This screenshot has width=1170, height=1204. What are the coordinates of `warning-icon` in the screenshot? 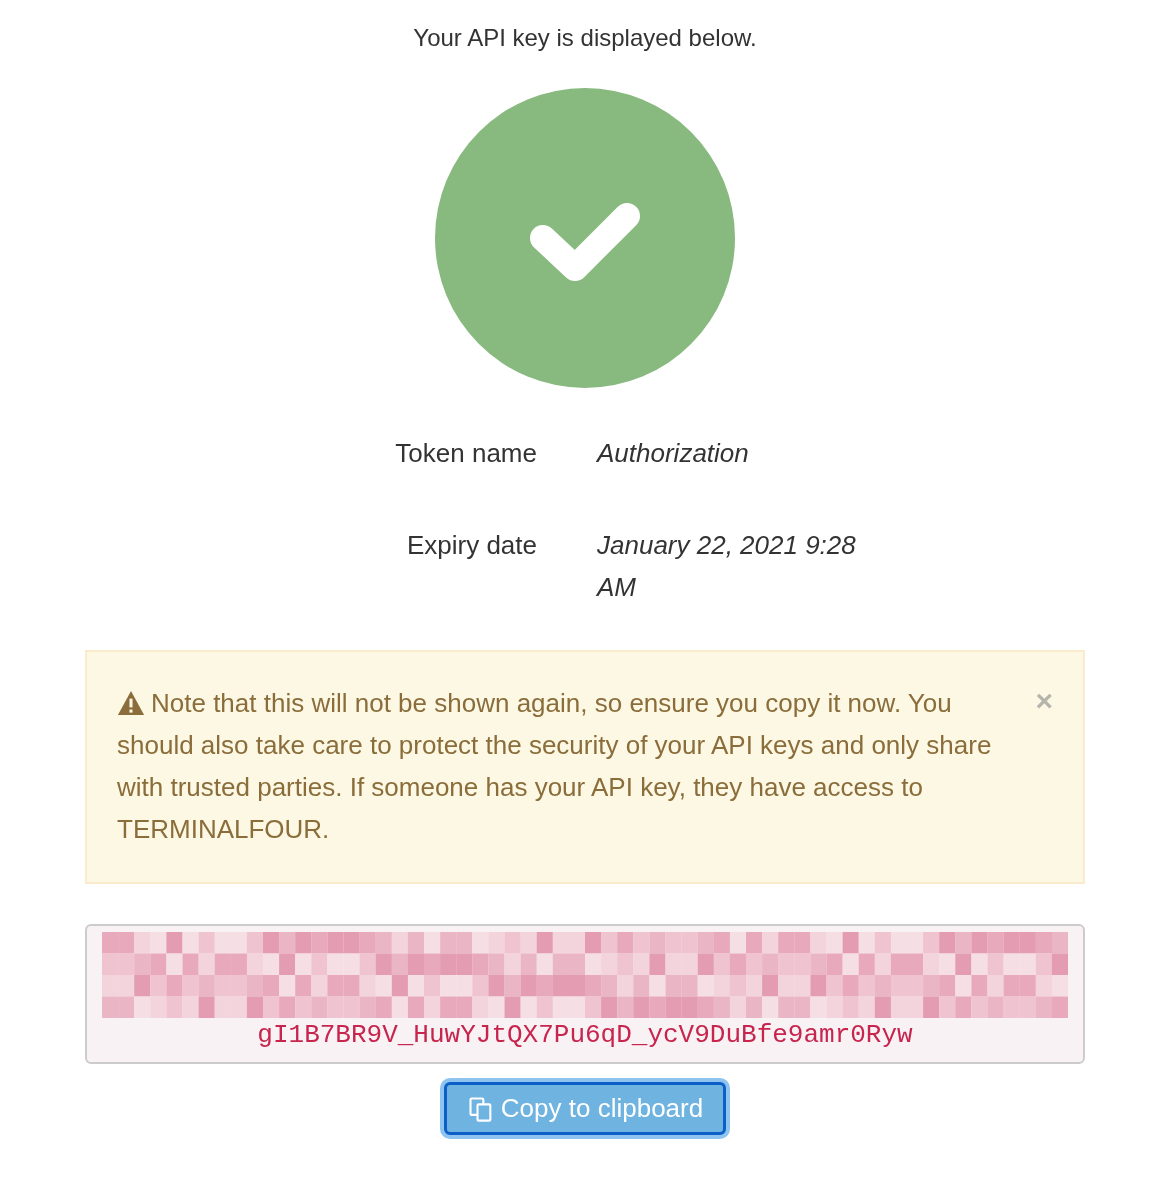 It's located at (131, 703).